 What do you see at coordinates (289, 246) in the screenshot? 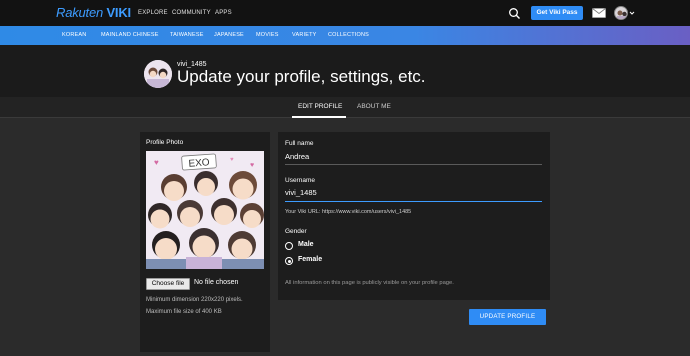
I see `gender-male-radio` at bounding box center [289, 246].